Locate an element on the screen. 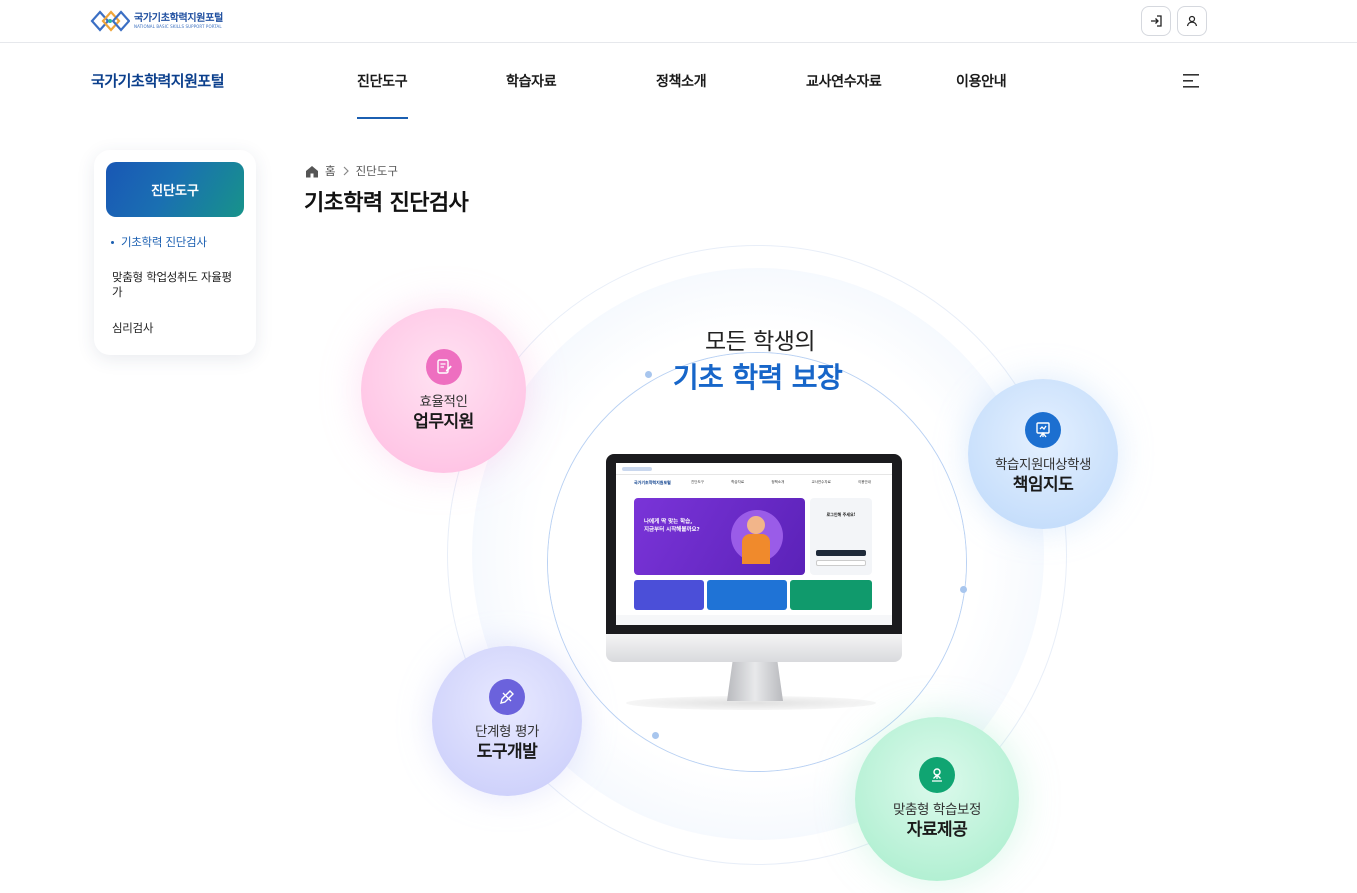 The height and width of the screenshot is (893, 1357). breadcrumb: 홈 진단도구 is located at coordinates (351, 171).